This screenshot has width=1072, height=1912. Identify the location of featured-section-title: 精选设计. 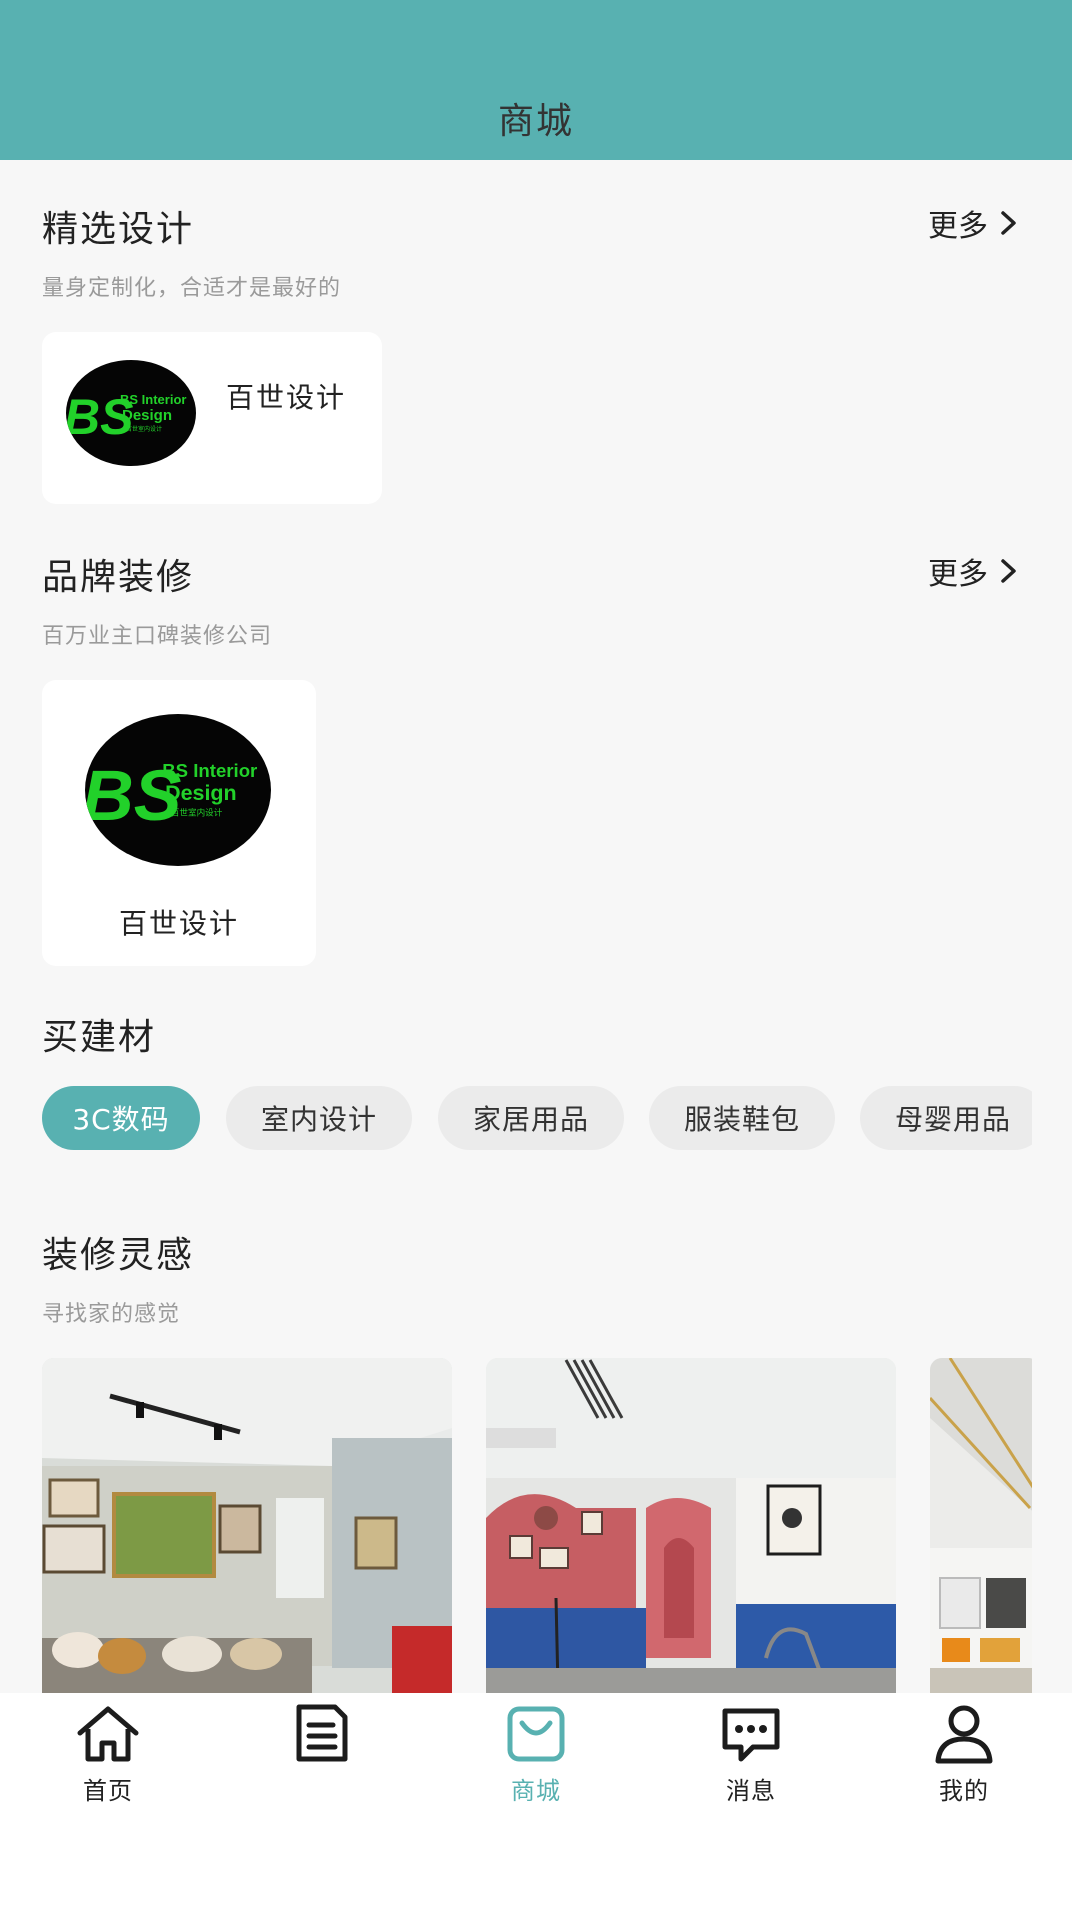
(118, 229).